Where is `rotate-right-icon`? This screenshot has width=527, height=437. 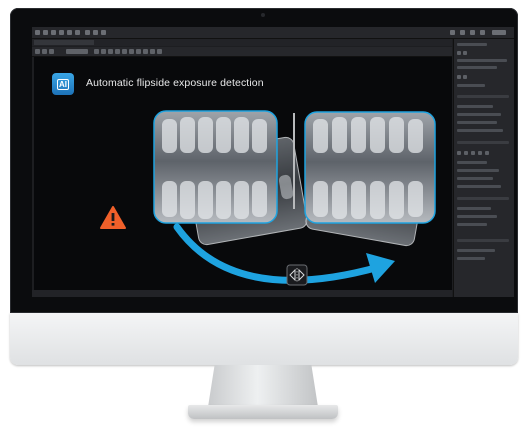
rotate-right-icon is located at coordinates (103, 51).